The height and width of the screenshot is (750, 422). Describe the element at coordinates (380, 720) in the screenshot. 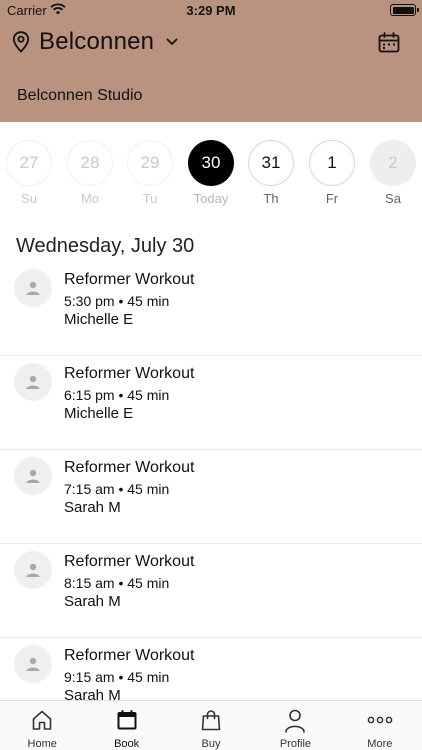

I see `more-dots-icon` at that location.